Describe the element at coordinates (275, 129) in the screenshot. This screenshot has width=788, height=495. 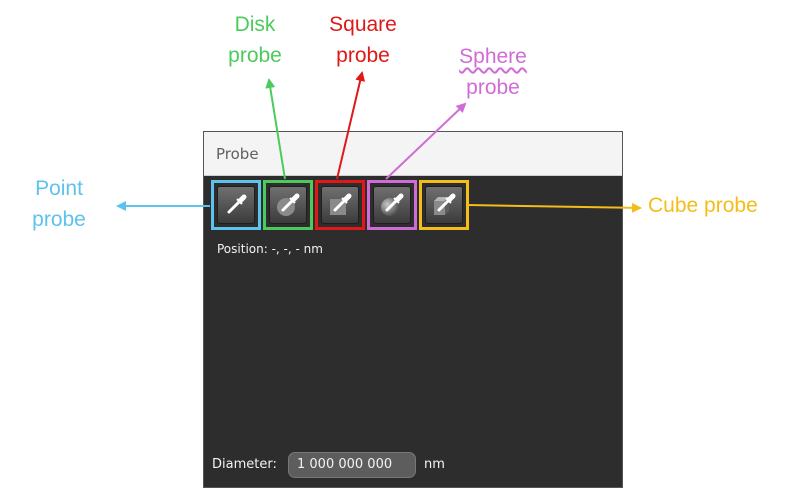
I see `disk-probe-arrow` at that location.